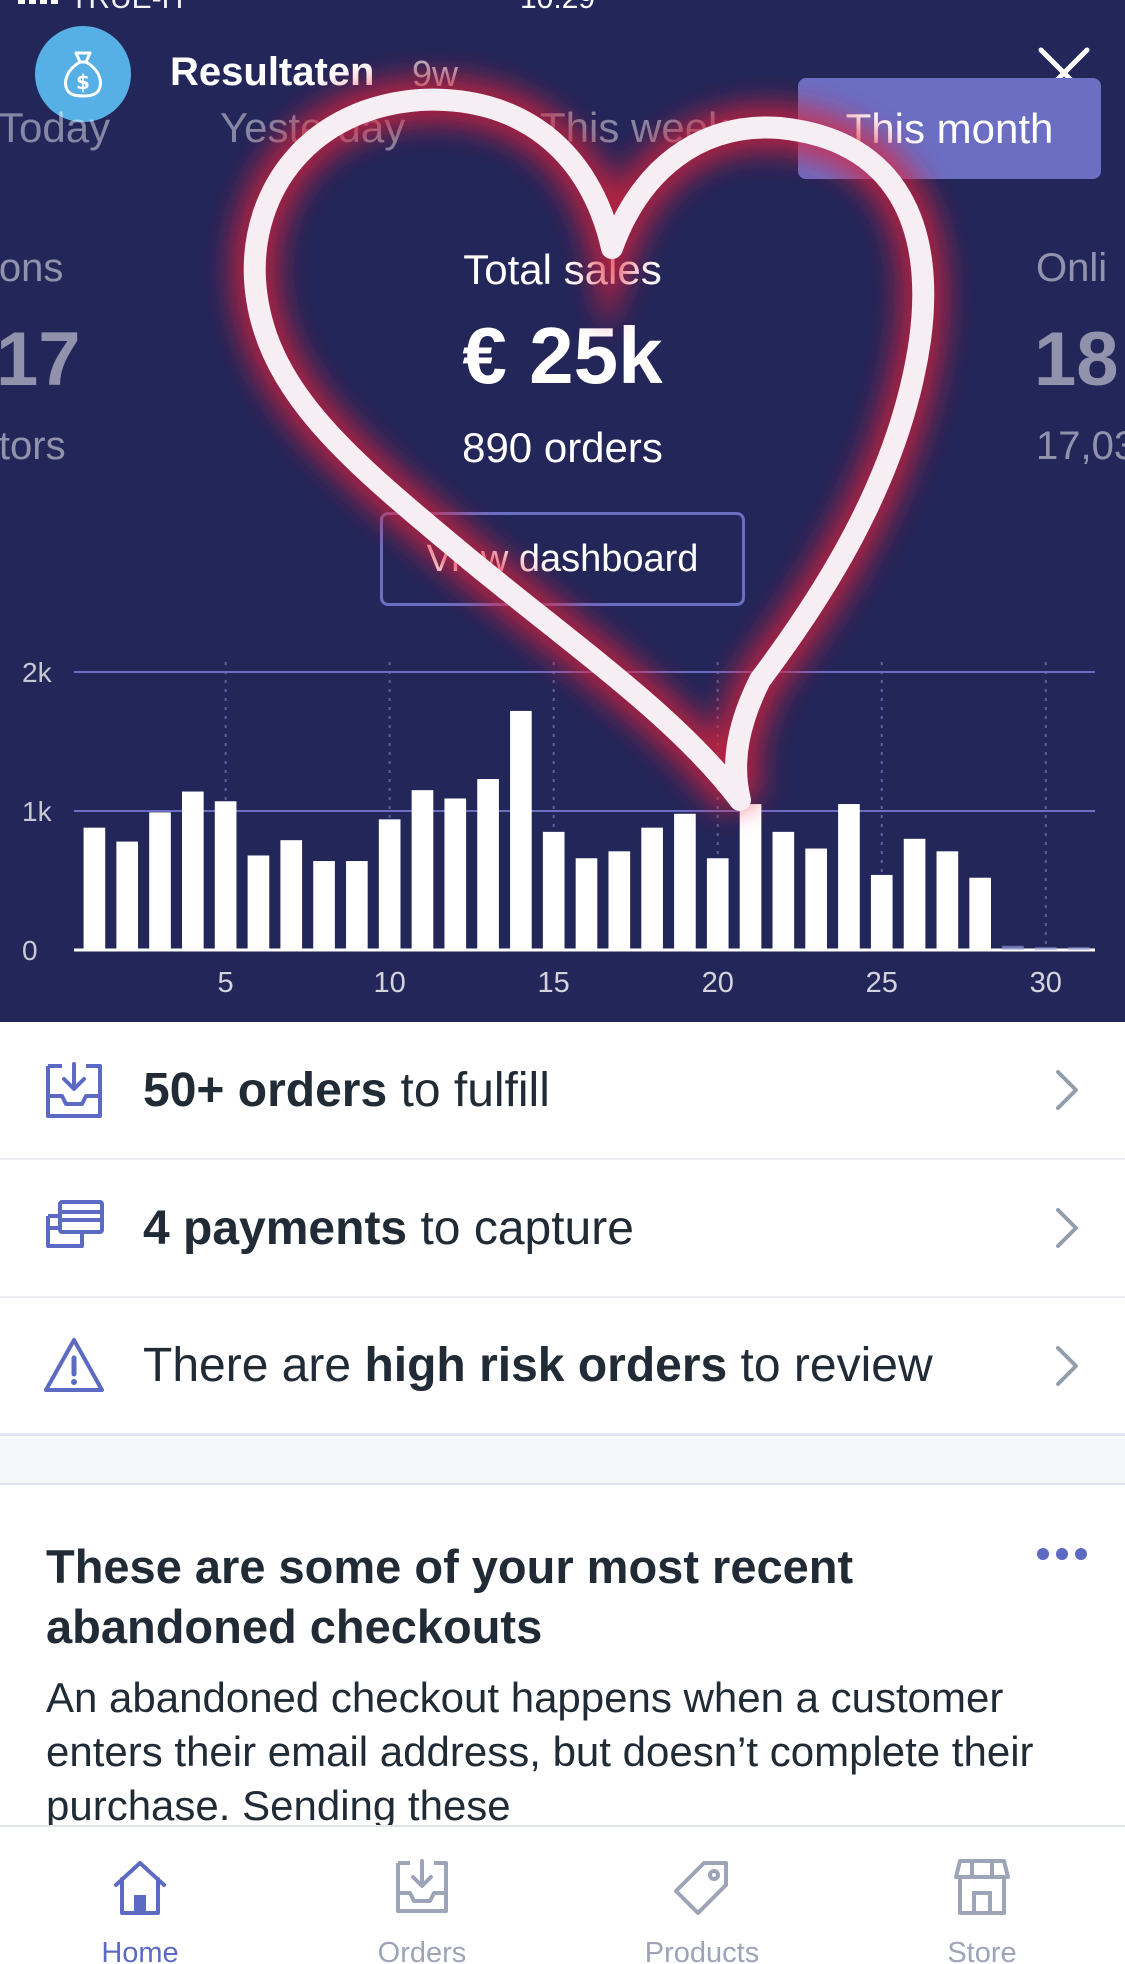 This screenshot has height=1964, width=1125. I want to click on money-bag-icon: $, so click(83, 74).